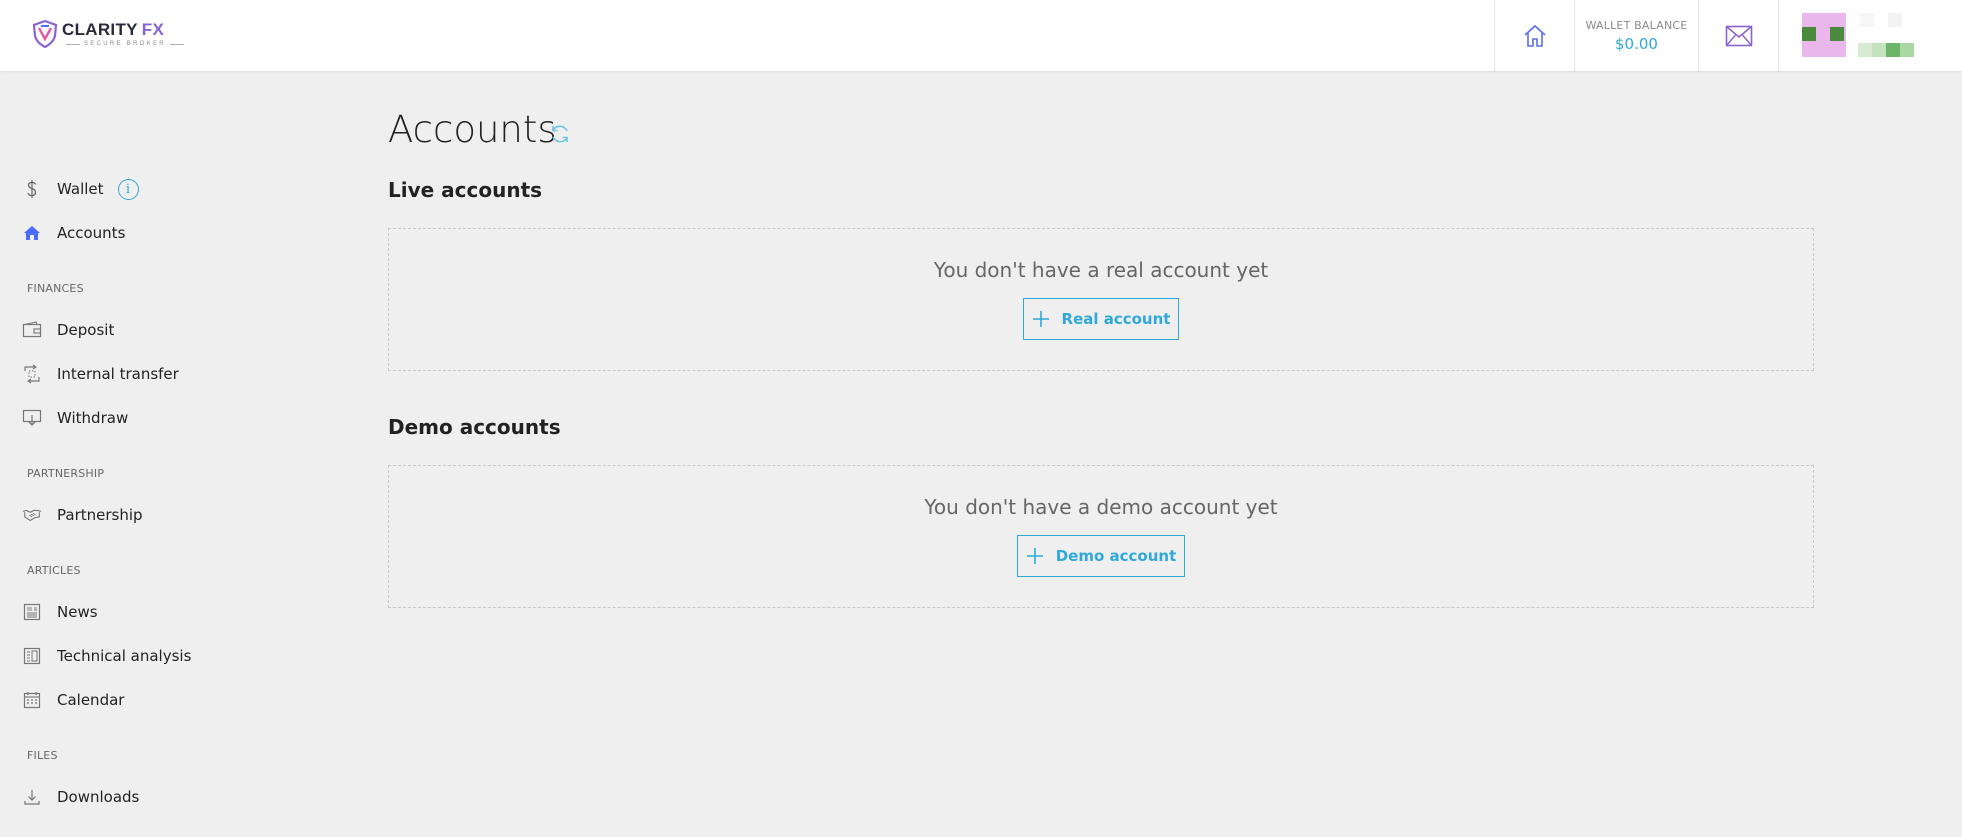 The height and width of the screenshot is (837, 1962). Describe the element at coordinates (93, 418) in the screenshot. I see `sidebar-item-label: Withdraw` at that location.